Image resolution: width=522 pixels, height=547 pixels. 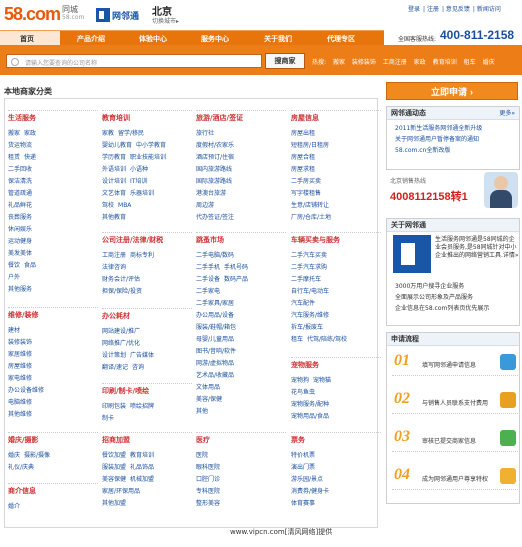 I want to click on category-link: 二手汽车买卖, so click(x=309, y=255).